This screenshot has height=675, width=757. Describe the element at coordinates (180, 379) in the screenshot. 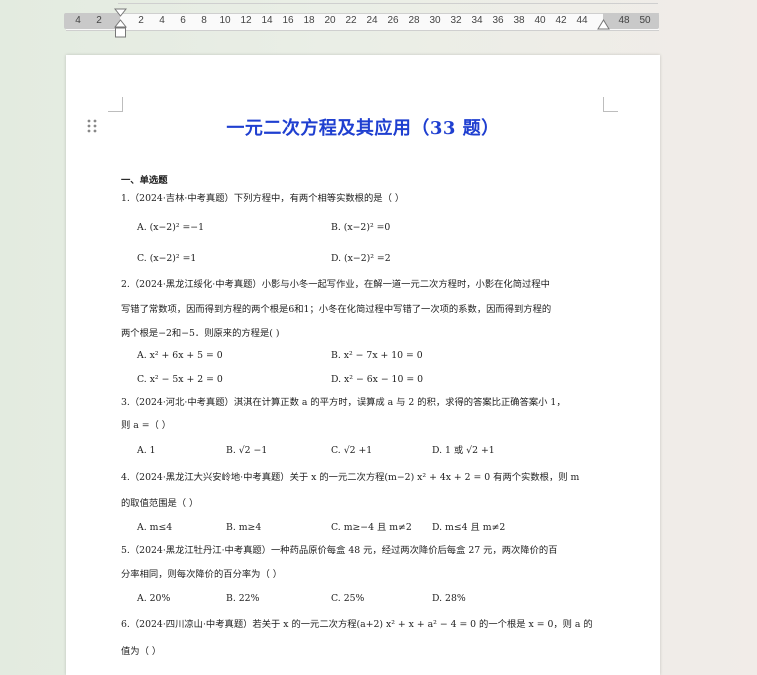

I see `q2-option-c: C. x² − 5x + 2 = 0` at that location.